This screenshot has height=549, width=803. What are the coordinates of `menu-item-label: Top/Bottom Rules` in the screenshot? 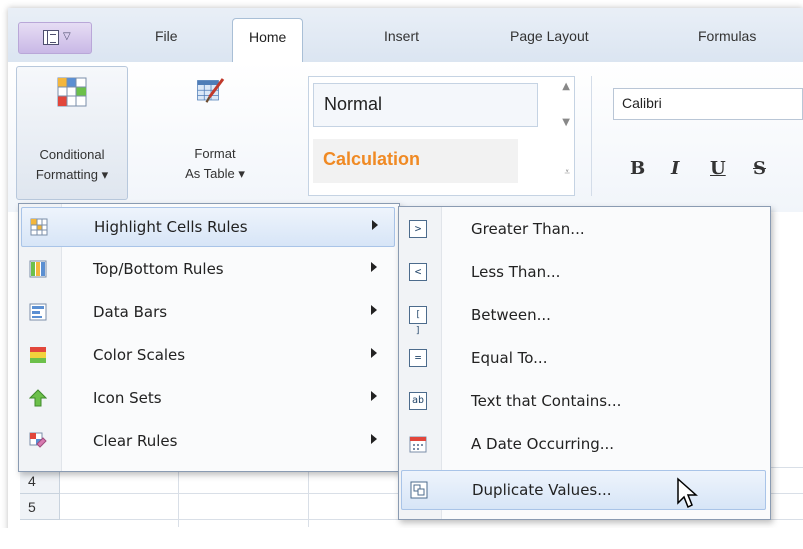 It's located at (158, 269).